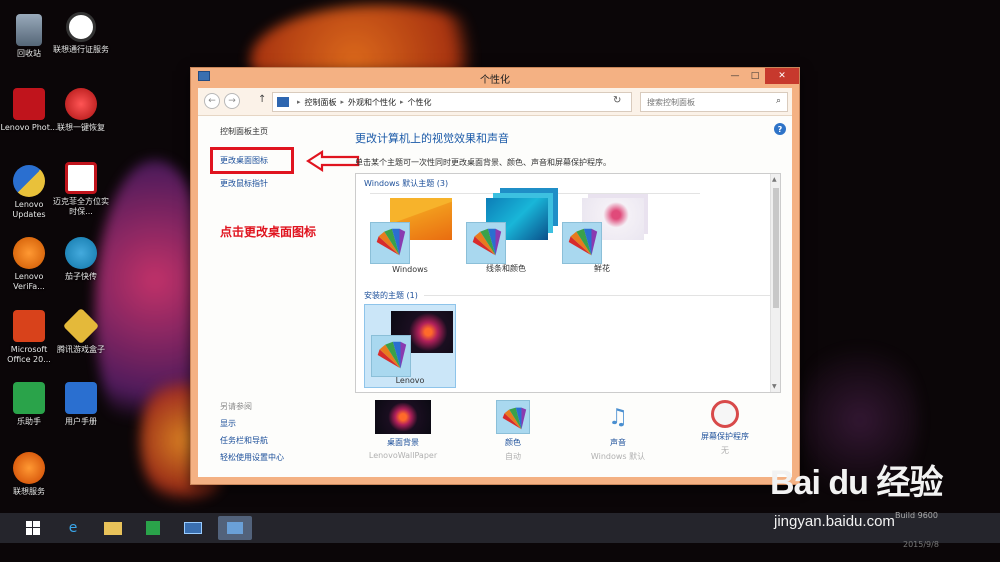 Image resolution: width=1000 pixels, height=562 pixels. Describe the element at coordinates (776, 248) in the screenshot. I see `scrollbar-thumb` at that location.